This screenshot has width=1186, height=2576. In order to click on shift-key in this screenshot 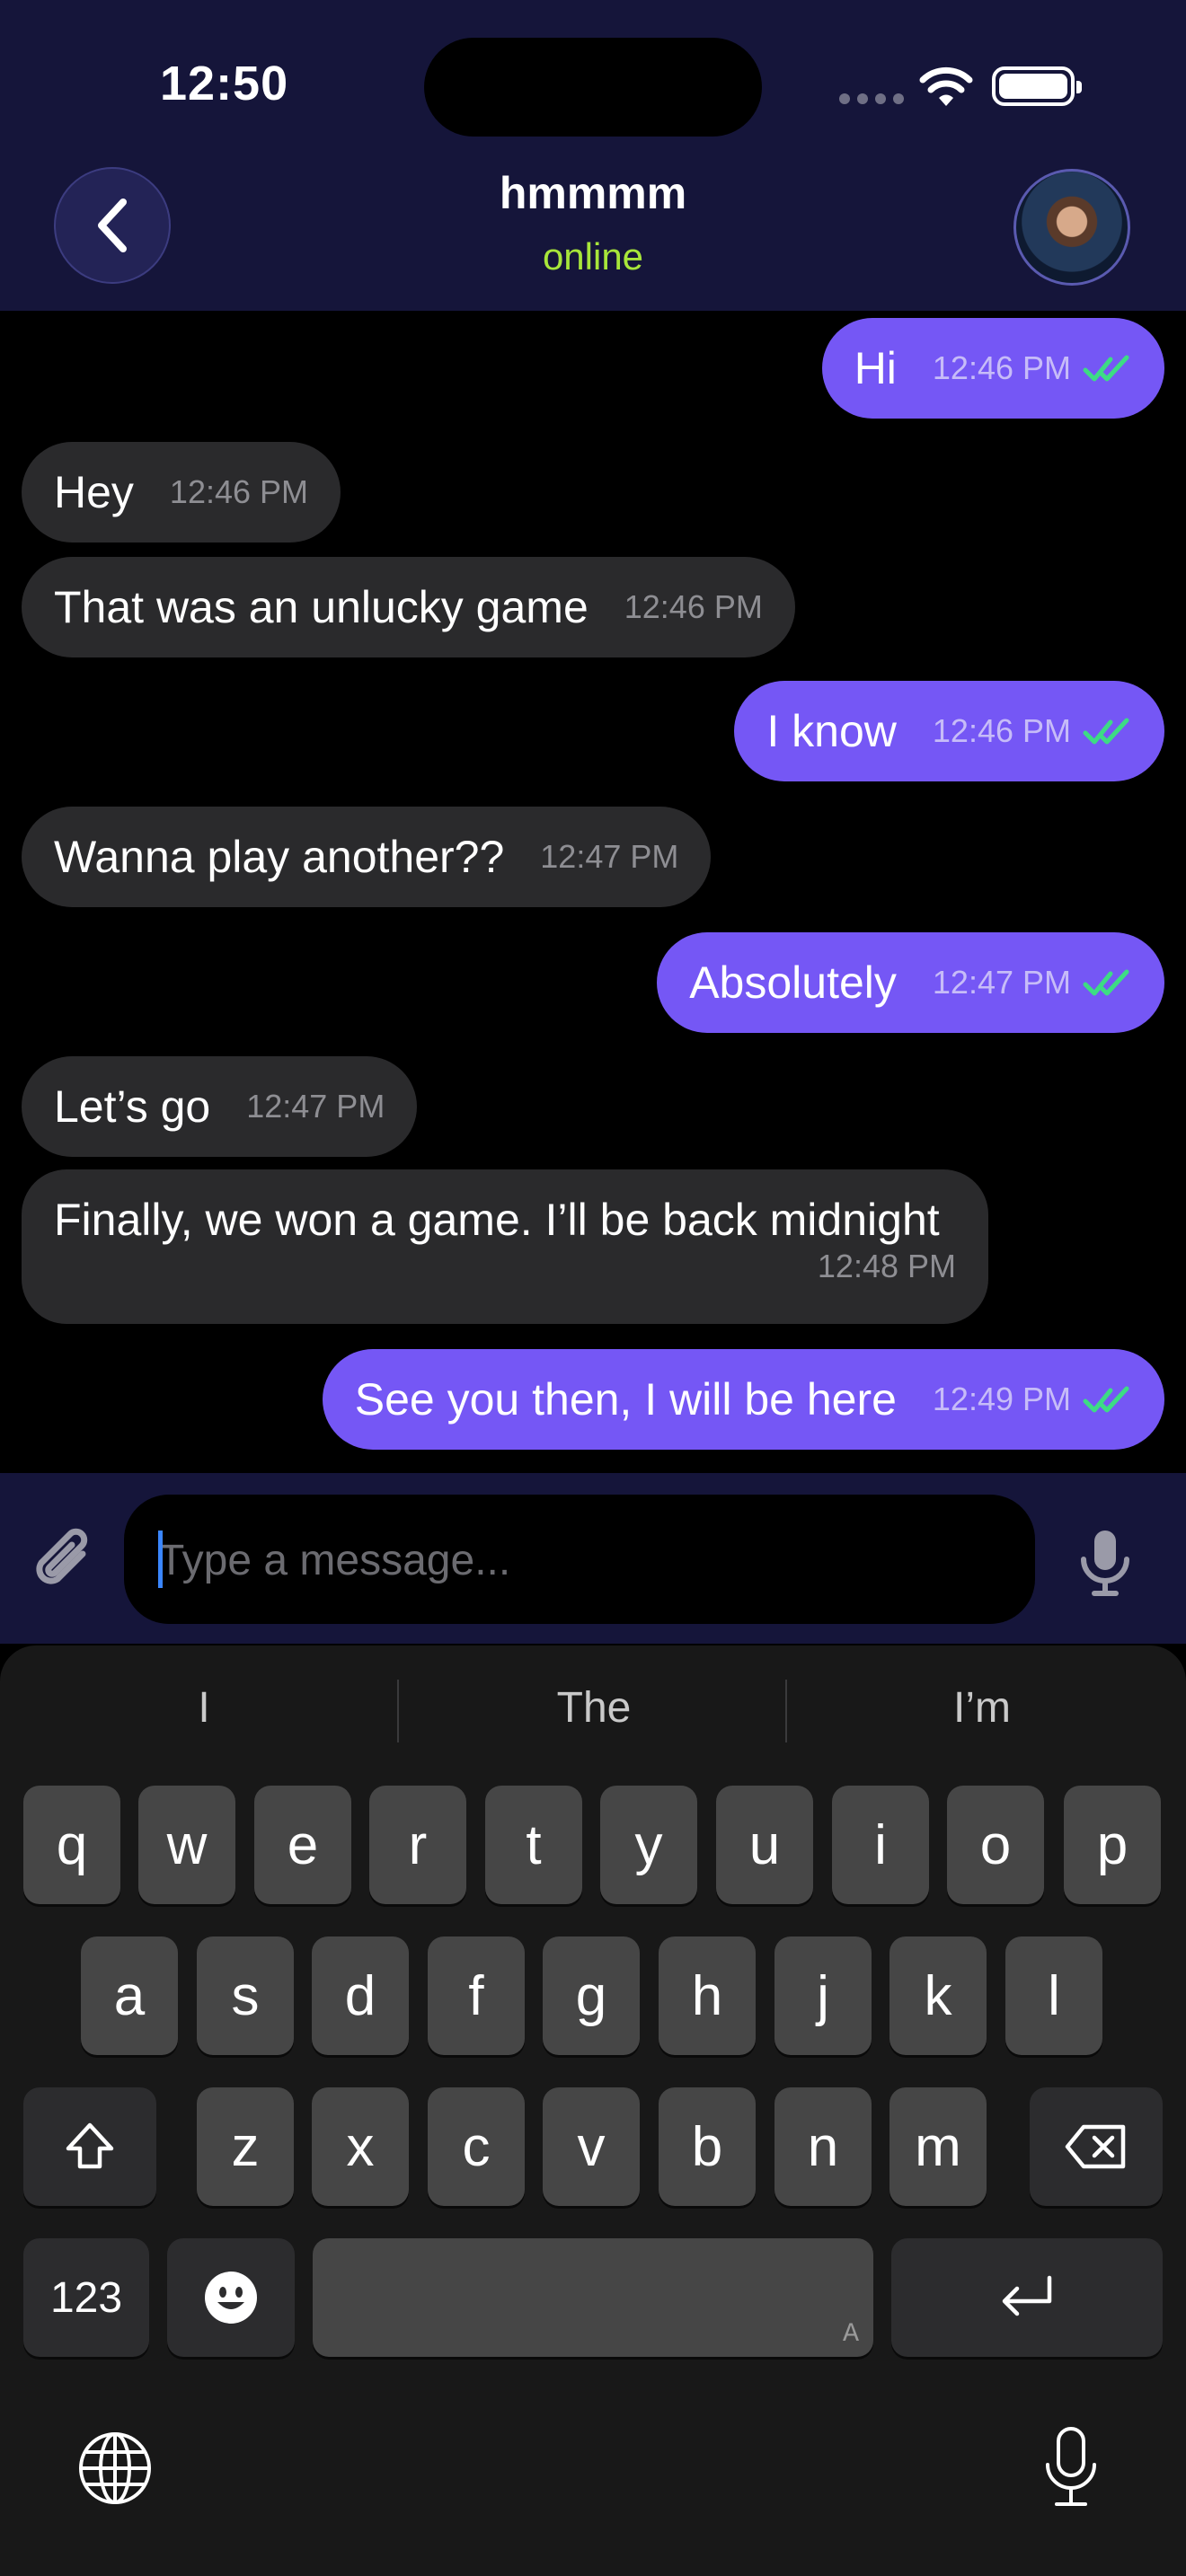, I will do `click(89, 2146)`.